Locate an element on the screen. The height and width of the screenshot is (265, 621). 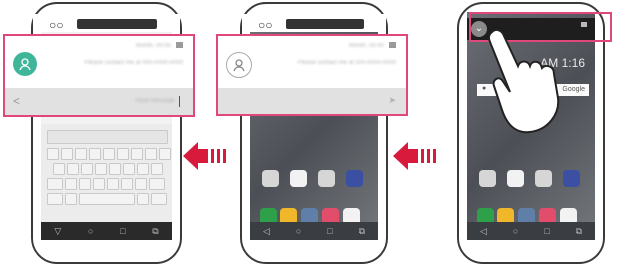
reply-field: ➤ is located at coordinates (312, 101).